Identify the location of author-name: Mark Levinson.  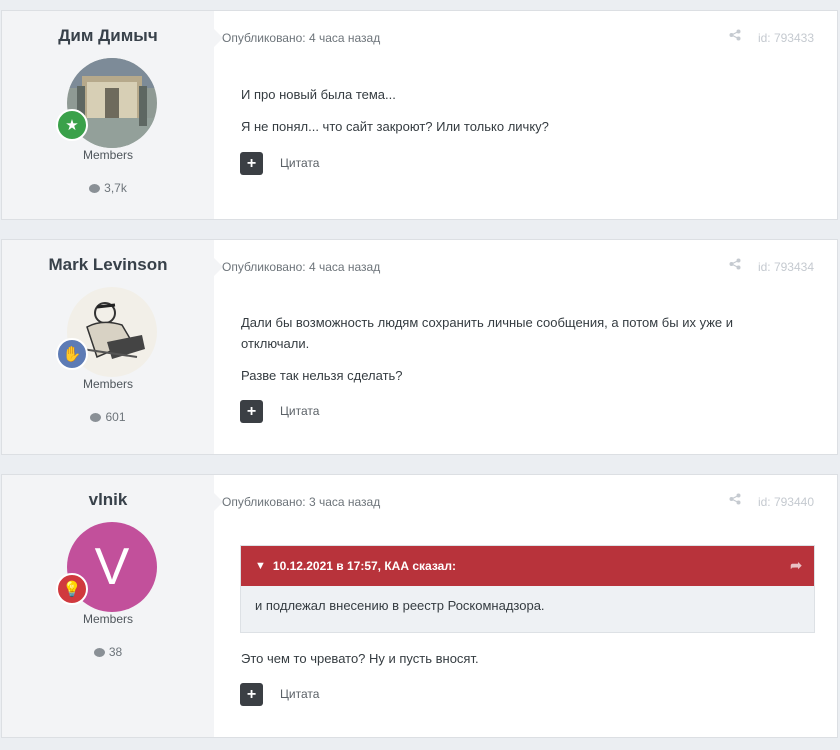
(108, 265).